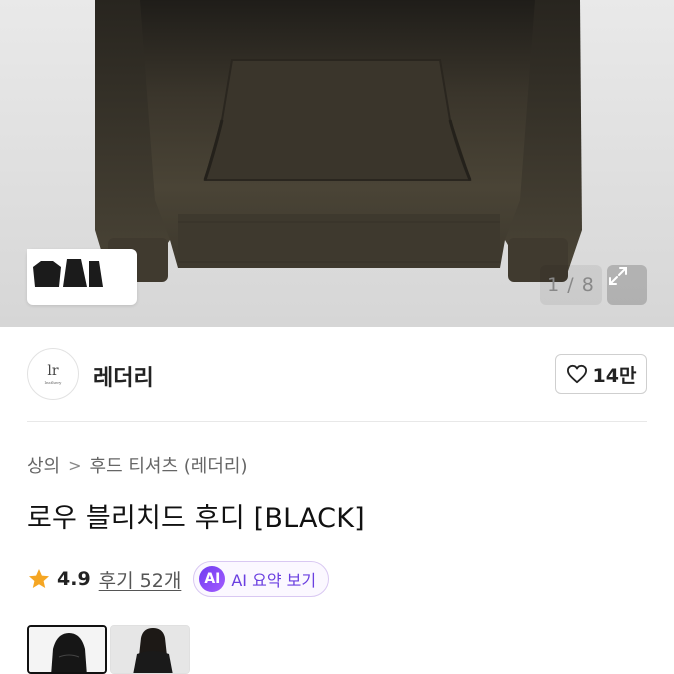 The image size is (674, 674). I want to click on rating-score: 4.9, so click(74, 579).